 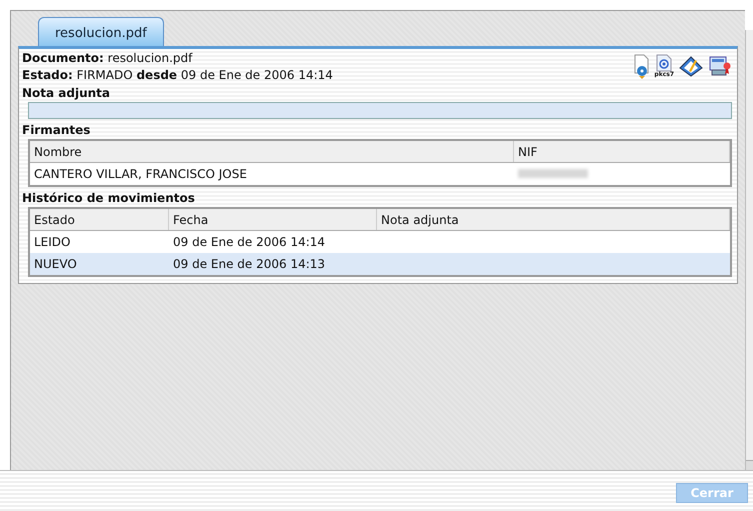 I want to click on scrollbar, so click(x=749, y=250).